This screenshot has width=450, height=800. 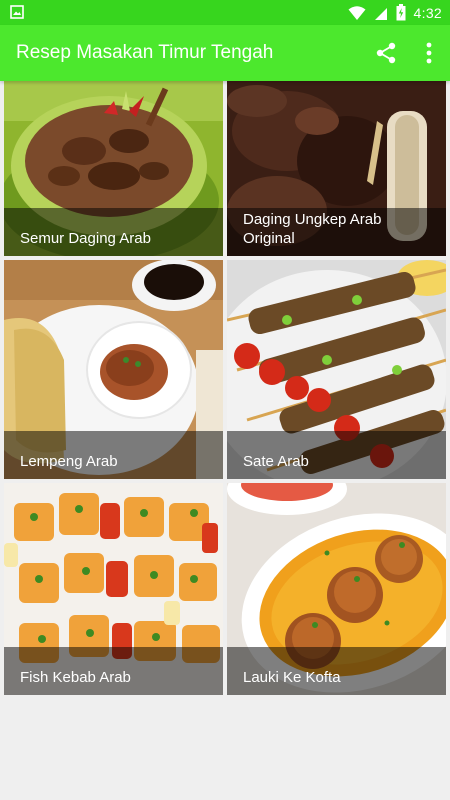 I want to click on recipe-card-sate-arab: Sate Arab, so click(x=336, y=369).